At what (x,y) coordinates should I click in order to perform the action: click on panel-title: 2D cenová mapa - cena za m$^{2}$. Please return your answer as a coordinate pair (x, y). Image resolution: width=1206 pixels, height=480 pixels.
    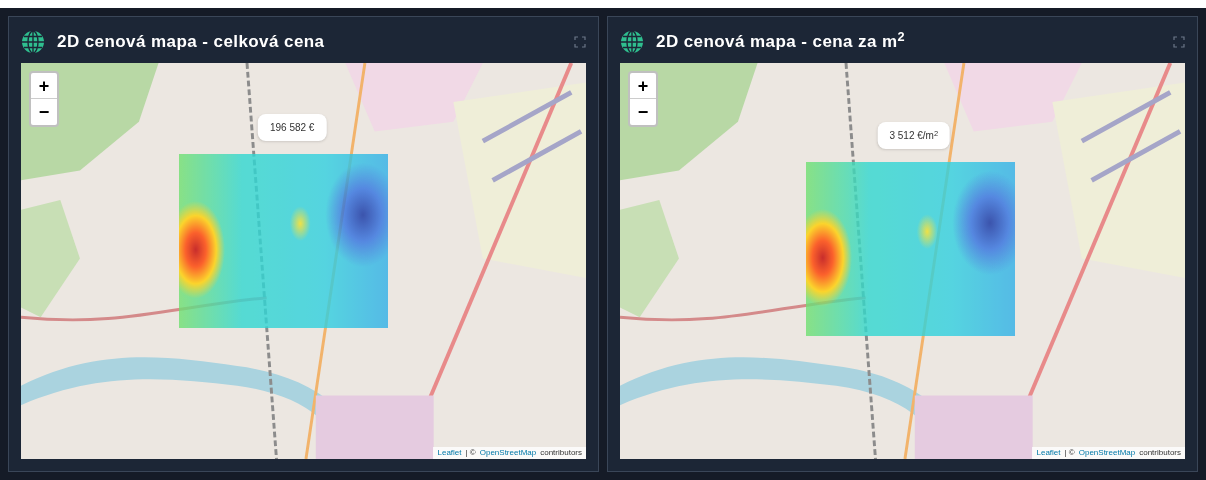
    Looking at the image, I should click on (781, 41).